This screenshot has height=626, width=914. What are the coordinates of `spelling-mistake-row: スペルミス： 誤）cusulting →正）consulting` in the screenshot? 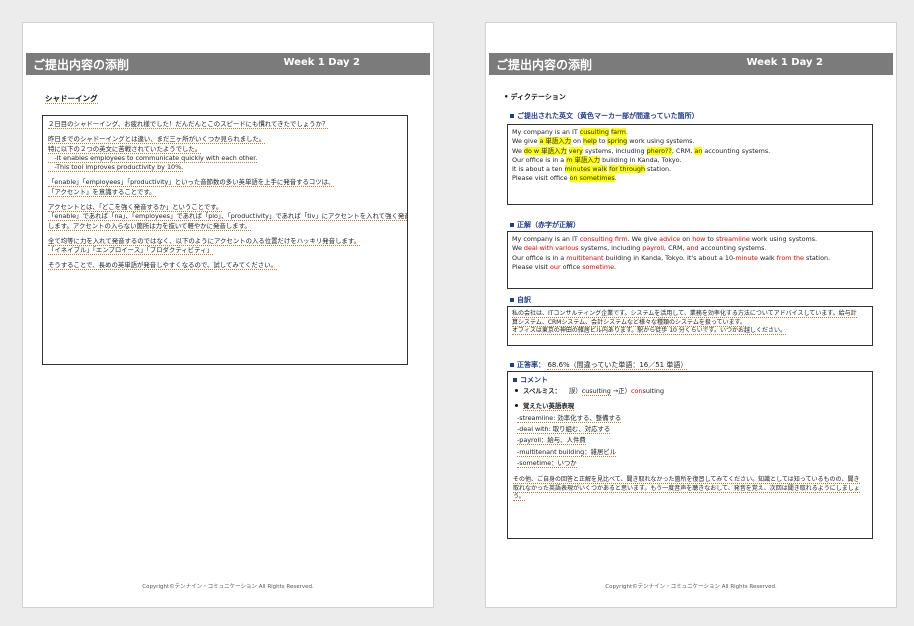 It's located at (690, 392).